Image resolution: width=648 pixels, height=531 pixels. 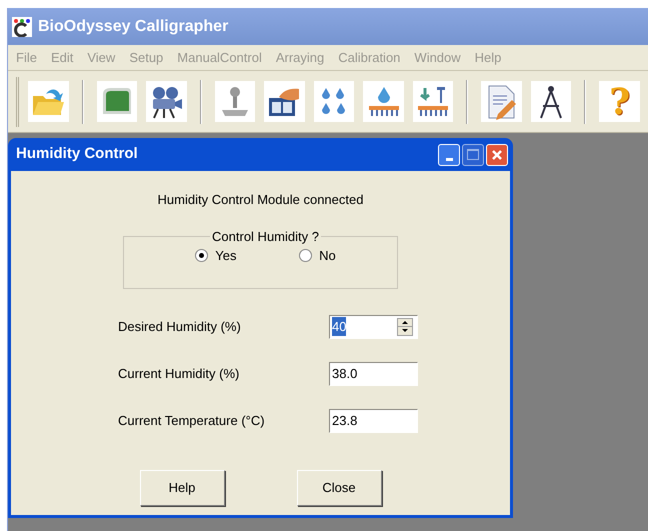 I want to click on dialog-button: Close, so click(x=339, y=488).